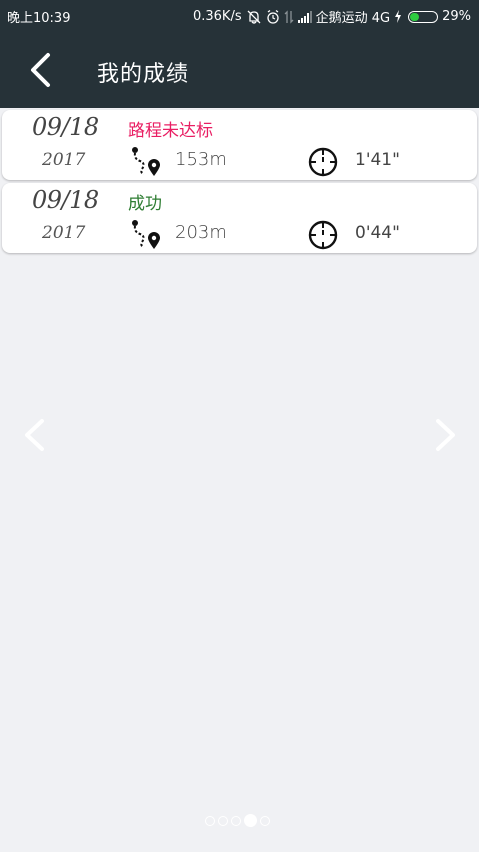 The image size is (479, 852). What do you see at coordinates (39, 18) in the screenshot?
I see `status-time: 晚上10:39` at bounding box center [39, 18].